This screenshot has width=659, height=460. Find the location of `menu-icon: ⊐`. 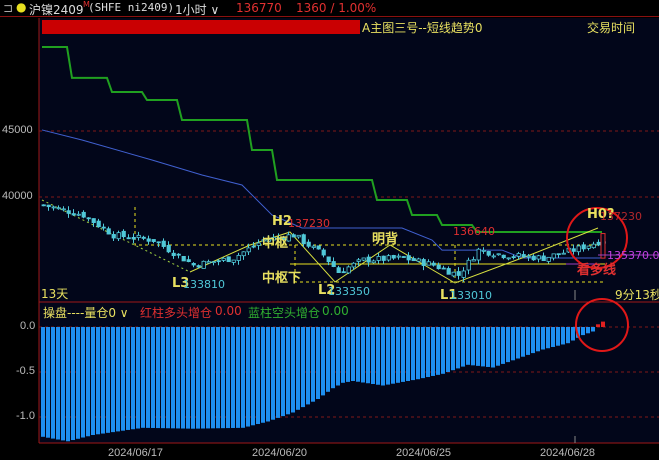

menu-icon: ⊐ is located at coordinates (8, 8).